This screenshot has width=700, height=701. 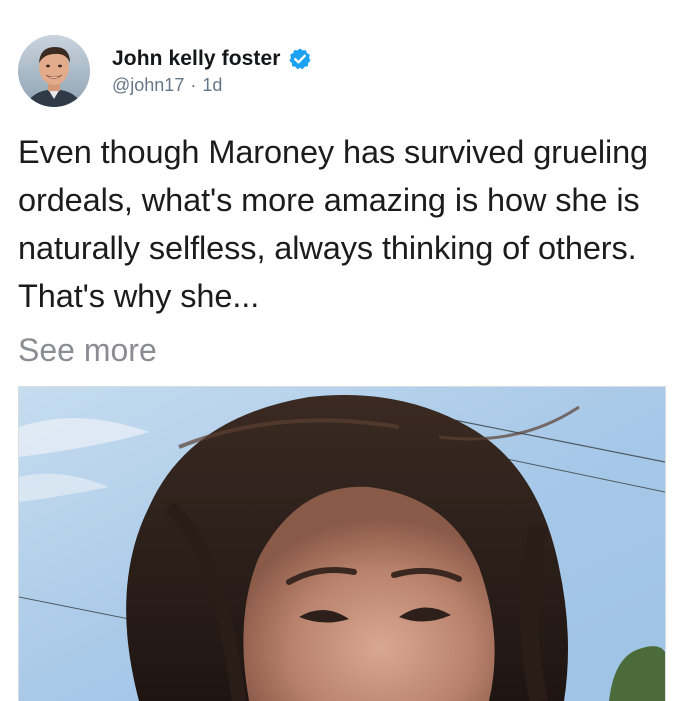 I want to click on handle-row: @john17 · 1d, so click(x=212, y=85).